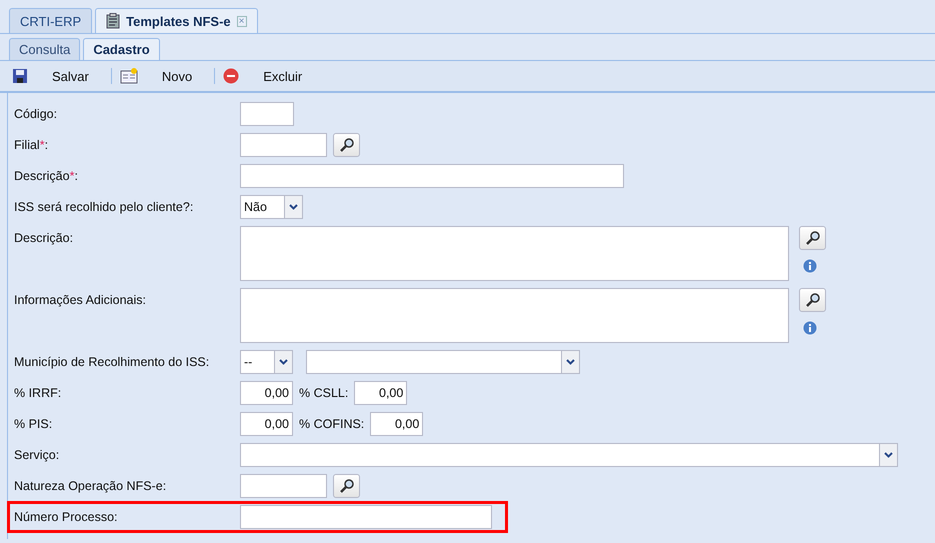 This screenshot has width=935, height=543. What do you see at coordinates (129, 76) in the screenshot?
I see `new-document-icon` at bounding box center [129, 76].